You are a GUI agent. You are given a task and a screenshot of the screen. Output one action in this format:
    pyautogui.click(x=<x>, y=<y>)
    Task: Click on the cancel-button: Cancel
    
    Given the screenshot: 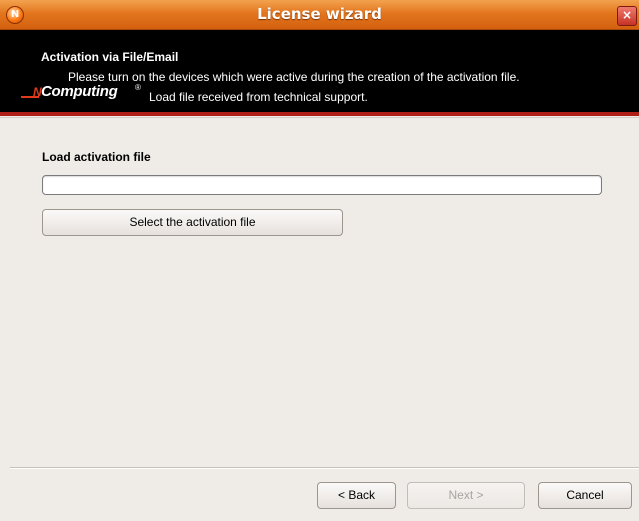 What is the action you would take?
    pyautogui.click(x=585, y=495)
    